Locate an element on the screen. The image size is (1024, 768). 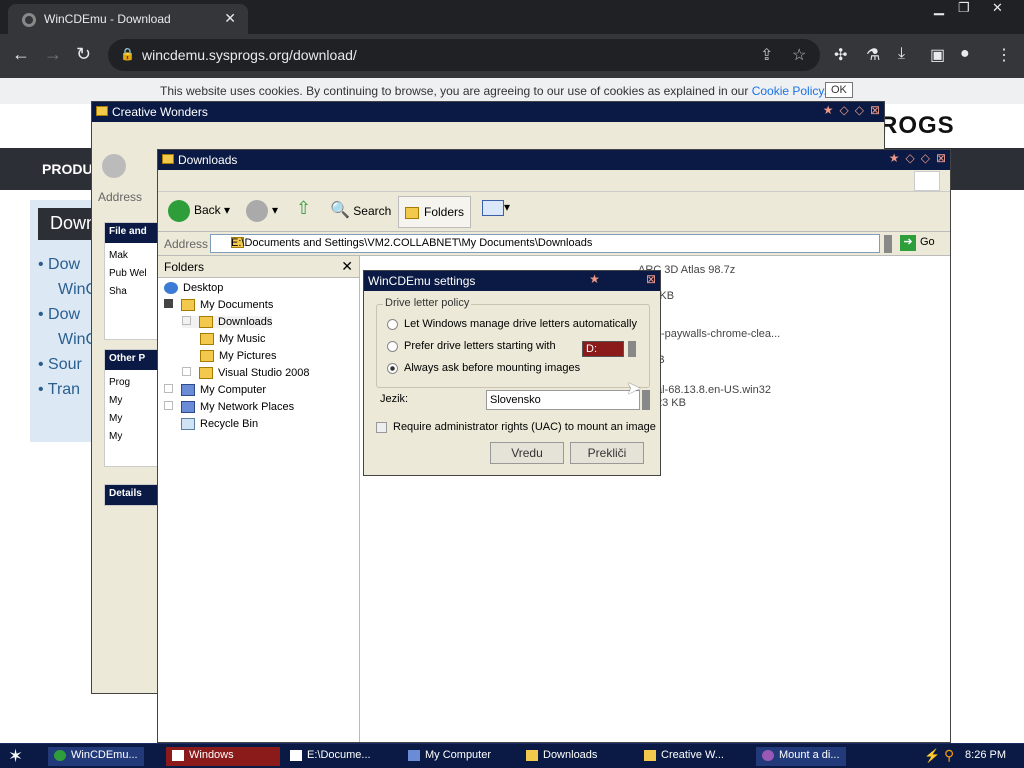
tree-item: Downloads is located at coordinates (227, 322).